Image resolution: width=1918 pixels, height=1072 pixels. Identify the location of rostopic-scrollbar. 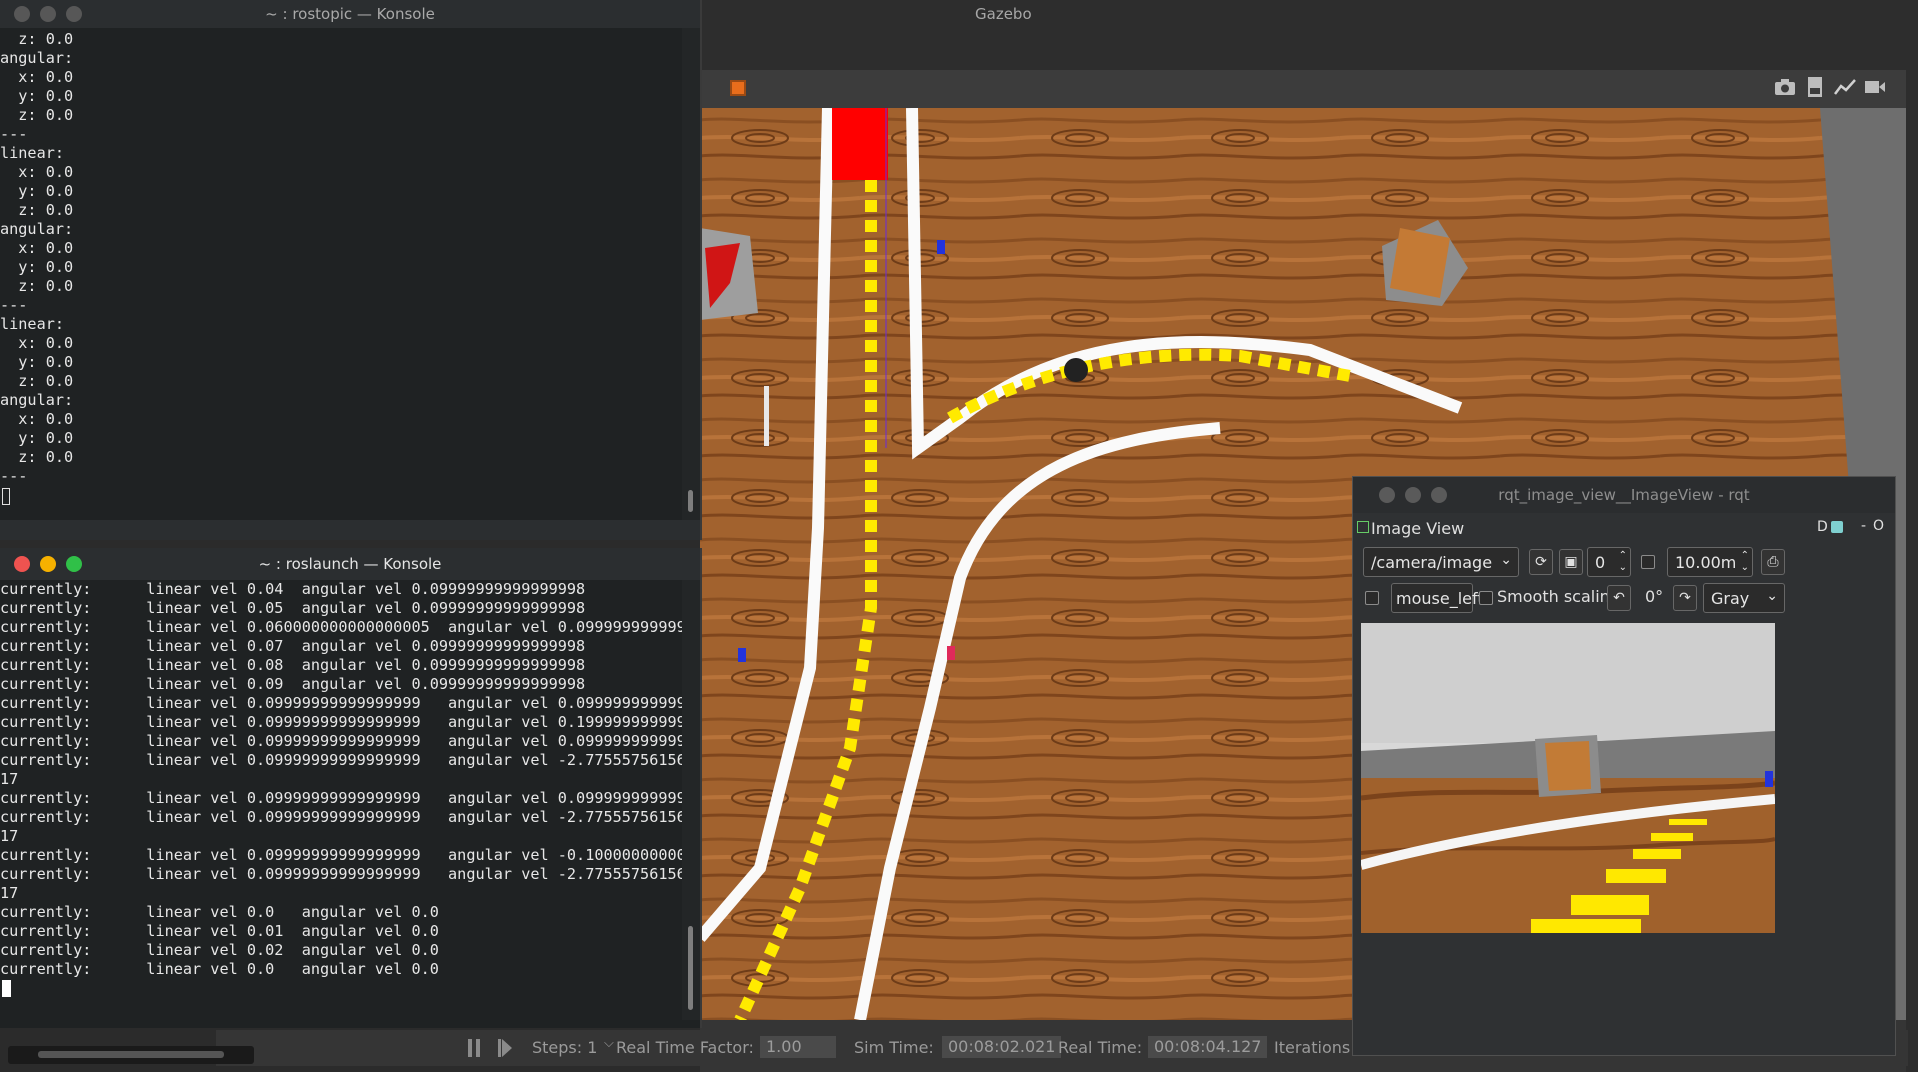
(691, 274).